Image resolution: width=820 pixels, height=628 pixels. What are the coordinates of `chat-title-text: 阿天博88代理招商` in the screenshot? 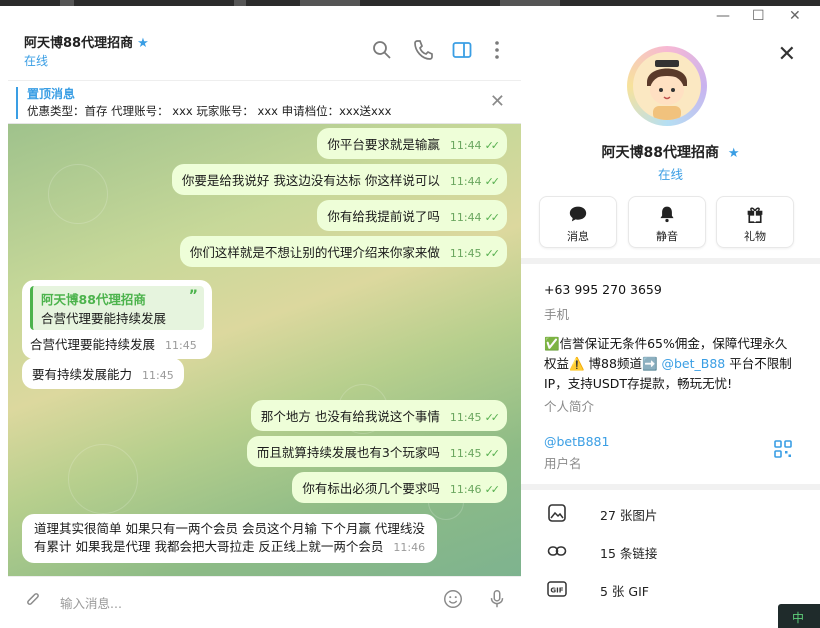 It's located at (79, 43).